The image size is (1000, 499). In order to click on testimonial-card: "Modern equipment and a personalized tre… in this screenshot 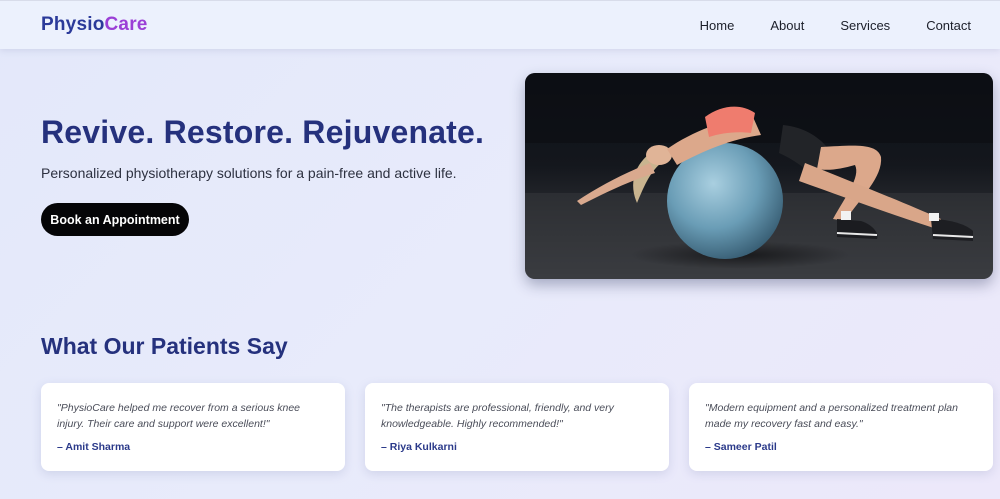, I will do `click(841, 427)`.